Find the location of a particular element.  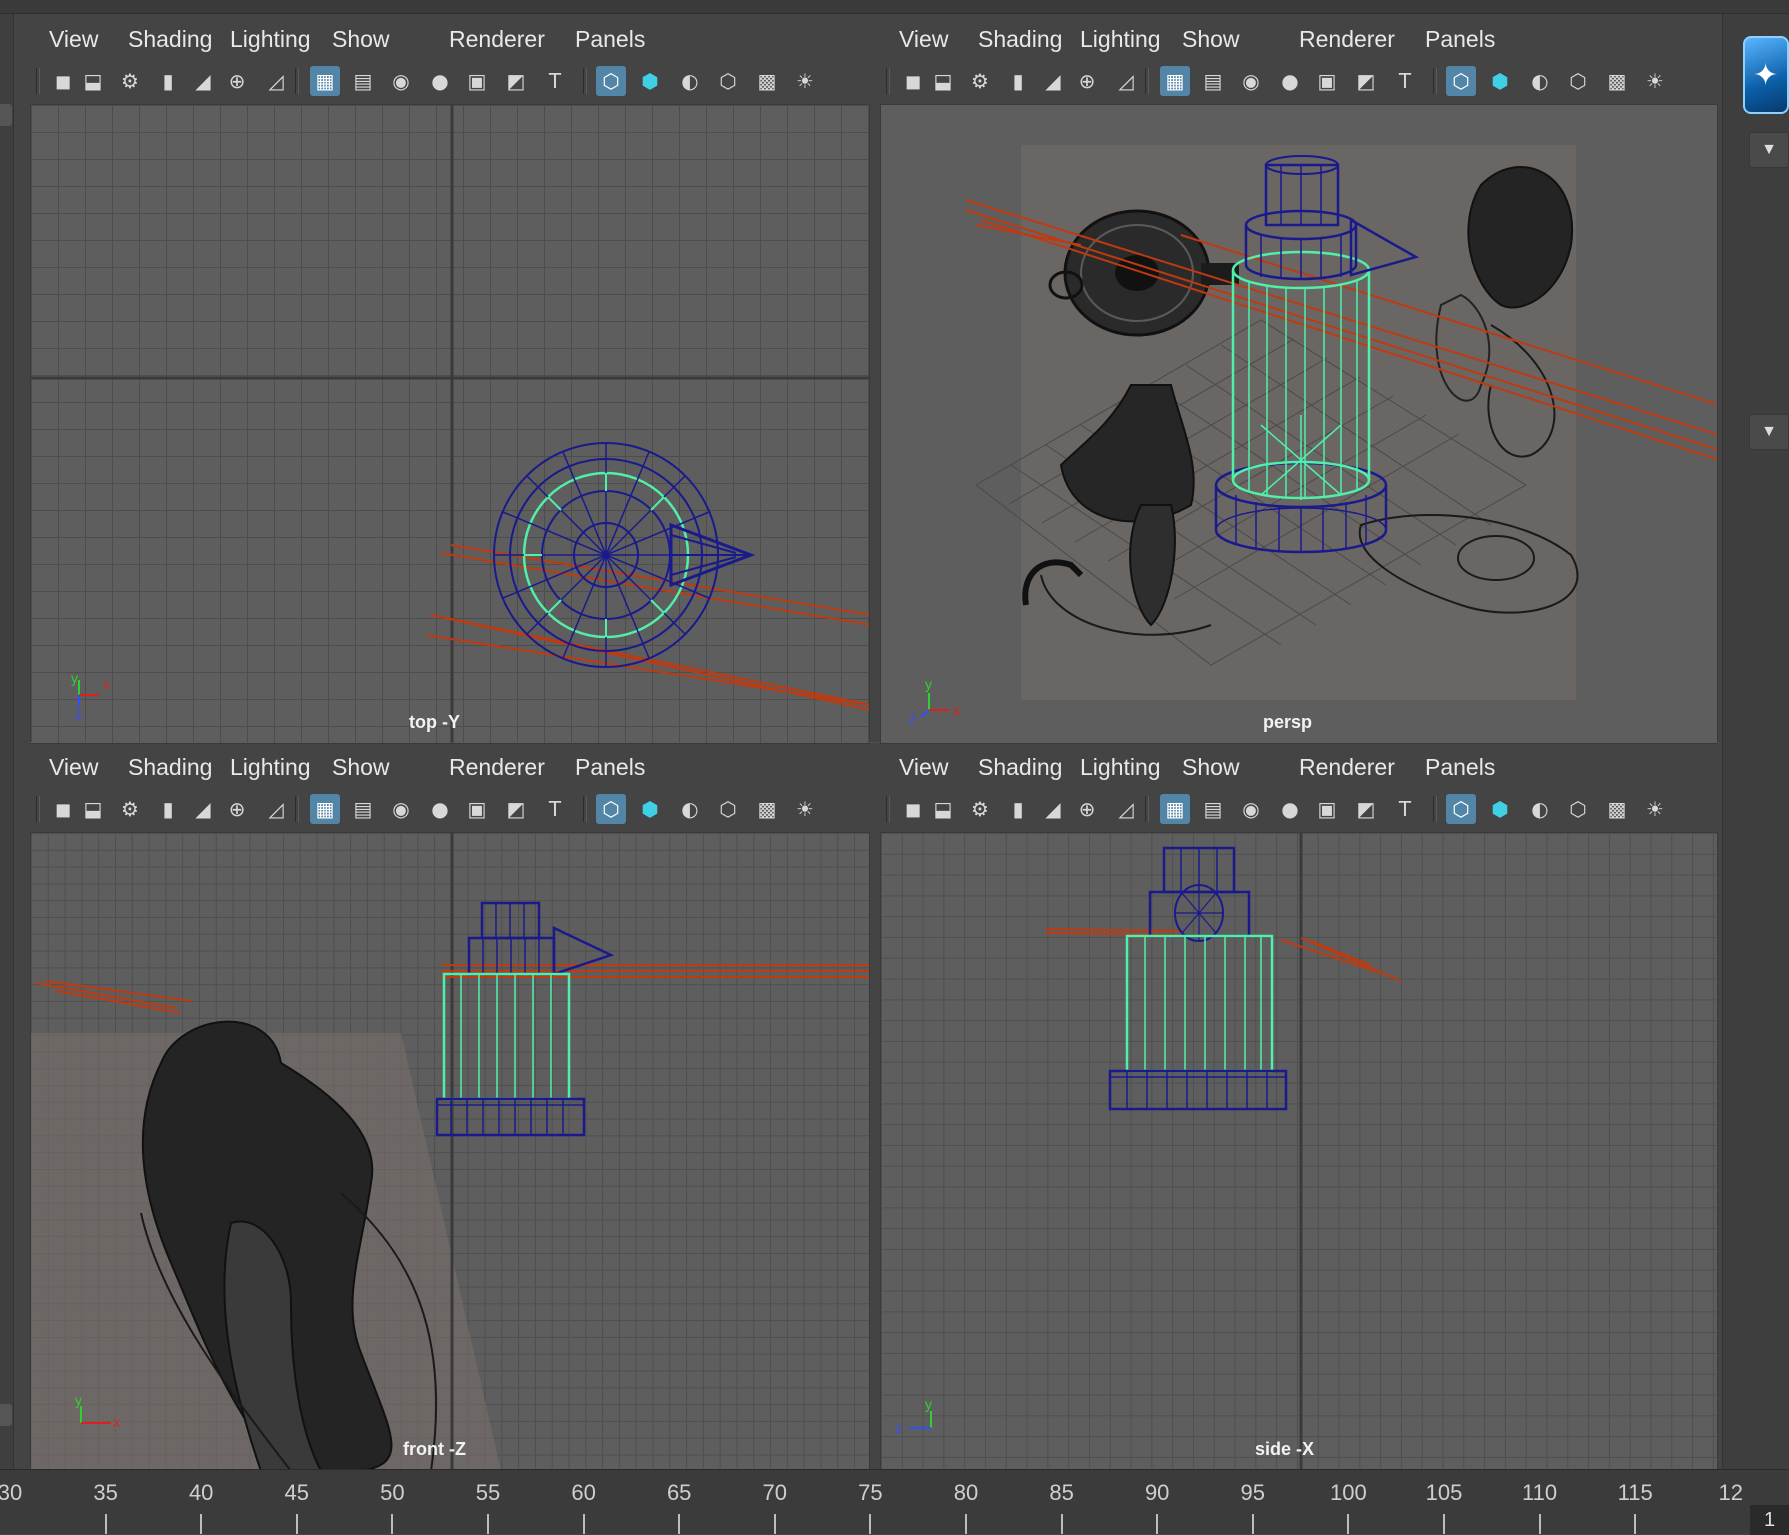

current-frame-field: 1 is located at coordinates (1769, 1520).